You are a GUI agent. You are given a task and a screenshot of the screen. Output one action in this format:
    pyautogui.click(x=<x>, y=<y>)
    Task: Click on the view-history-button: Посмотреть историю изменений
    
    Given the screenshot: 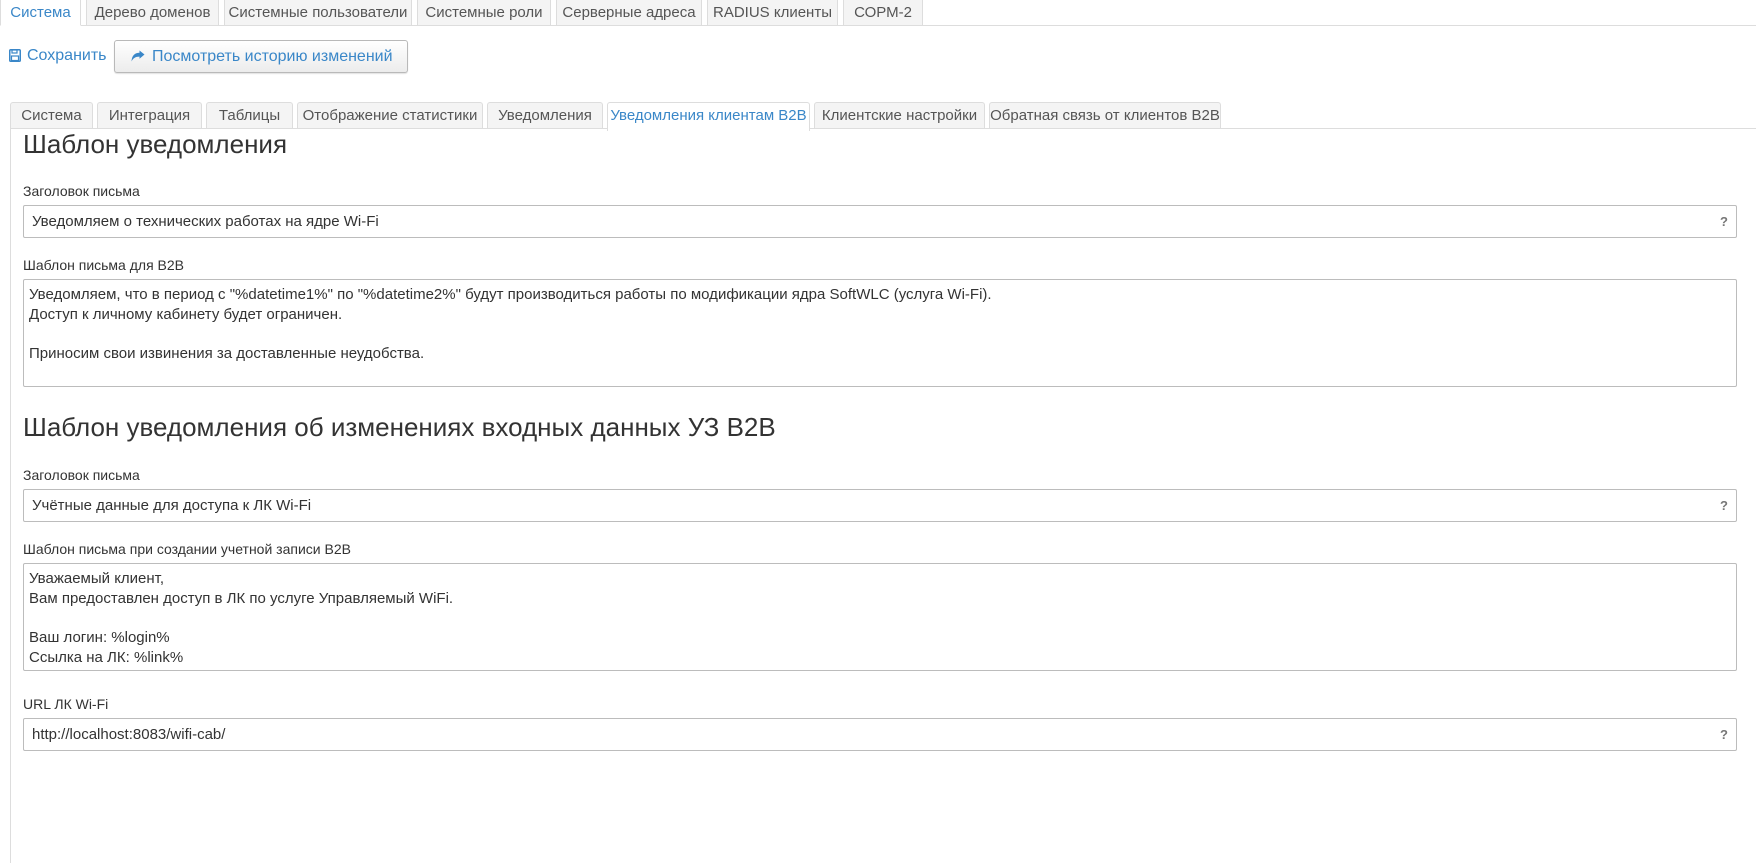 What is the action you would take?
    pyautogui.click(x=261, y=56)
    